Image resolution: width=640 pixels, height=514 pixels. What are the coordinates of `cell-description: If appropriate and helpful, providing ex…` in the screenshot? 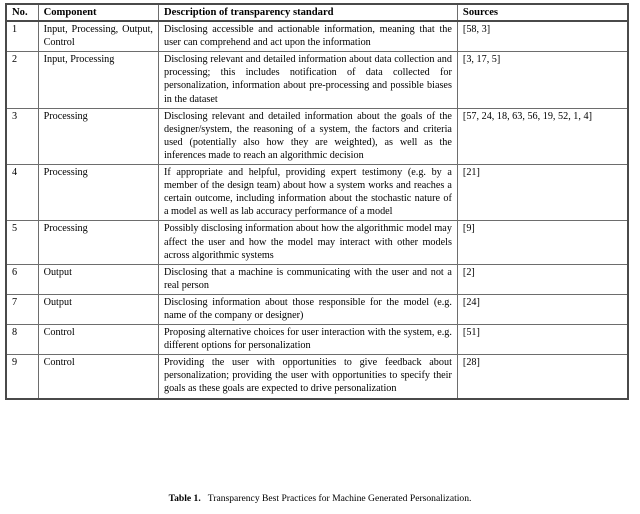 It's located at (308, 192).